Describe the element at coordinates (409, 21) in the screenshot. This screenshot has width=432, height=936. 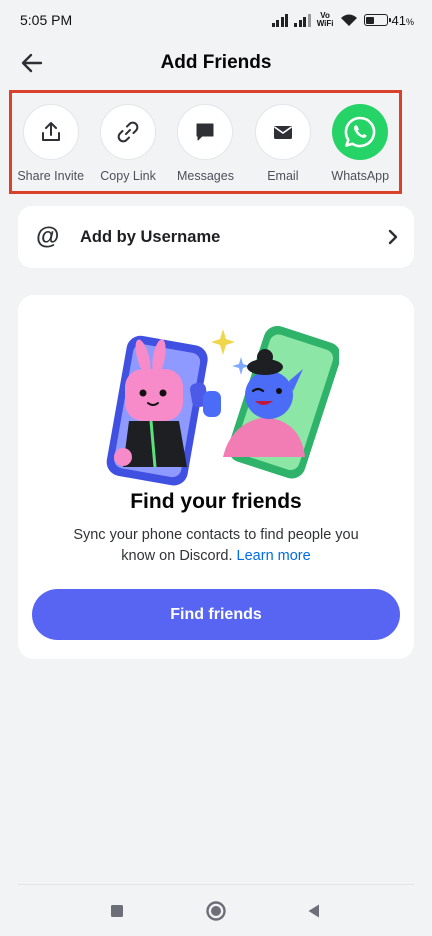
I see `battery-unit: %` at that location.